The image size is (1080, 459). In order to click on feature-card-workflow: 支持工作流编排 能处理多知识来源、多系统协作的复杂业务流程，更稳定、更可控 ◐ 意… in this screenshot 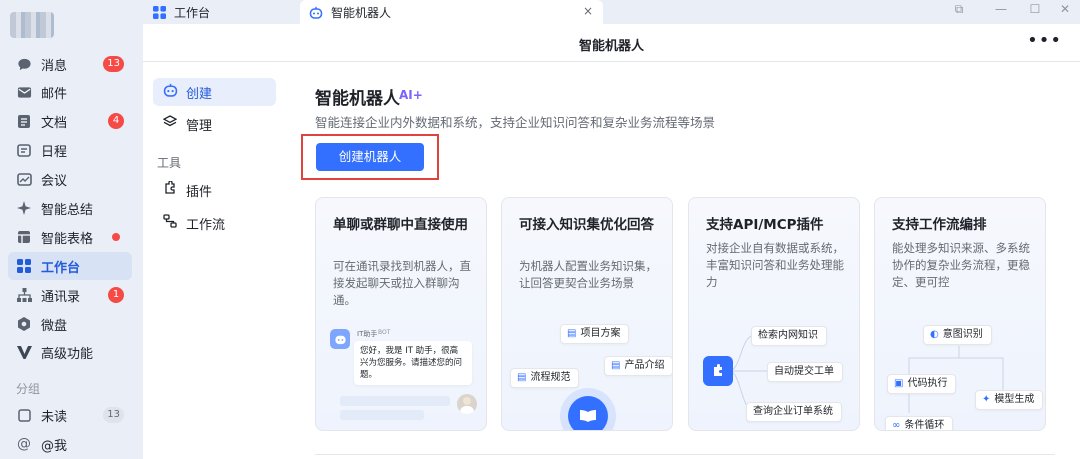, I will do `click(960, 314)`.